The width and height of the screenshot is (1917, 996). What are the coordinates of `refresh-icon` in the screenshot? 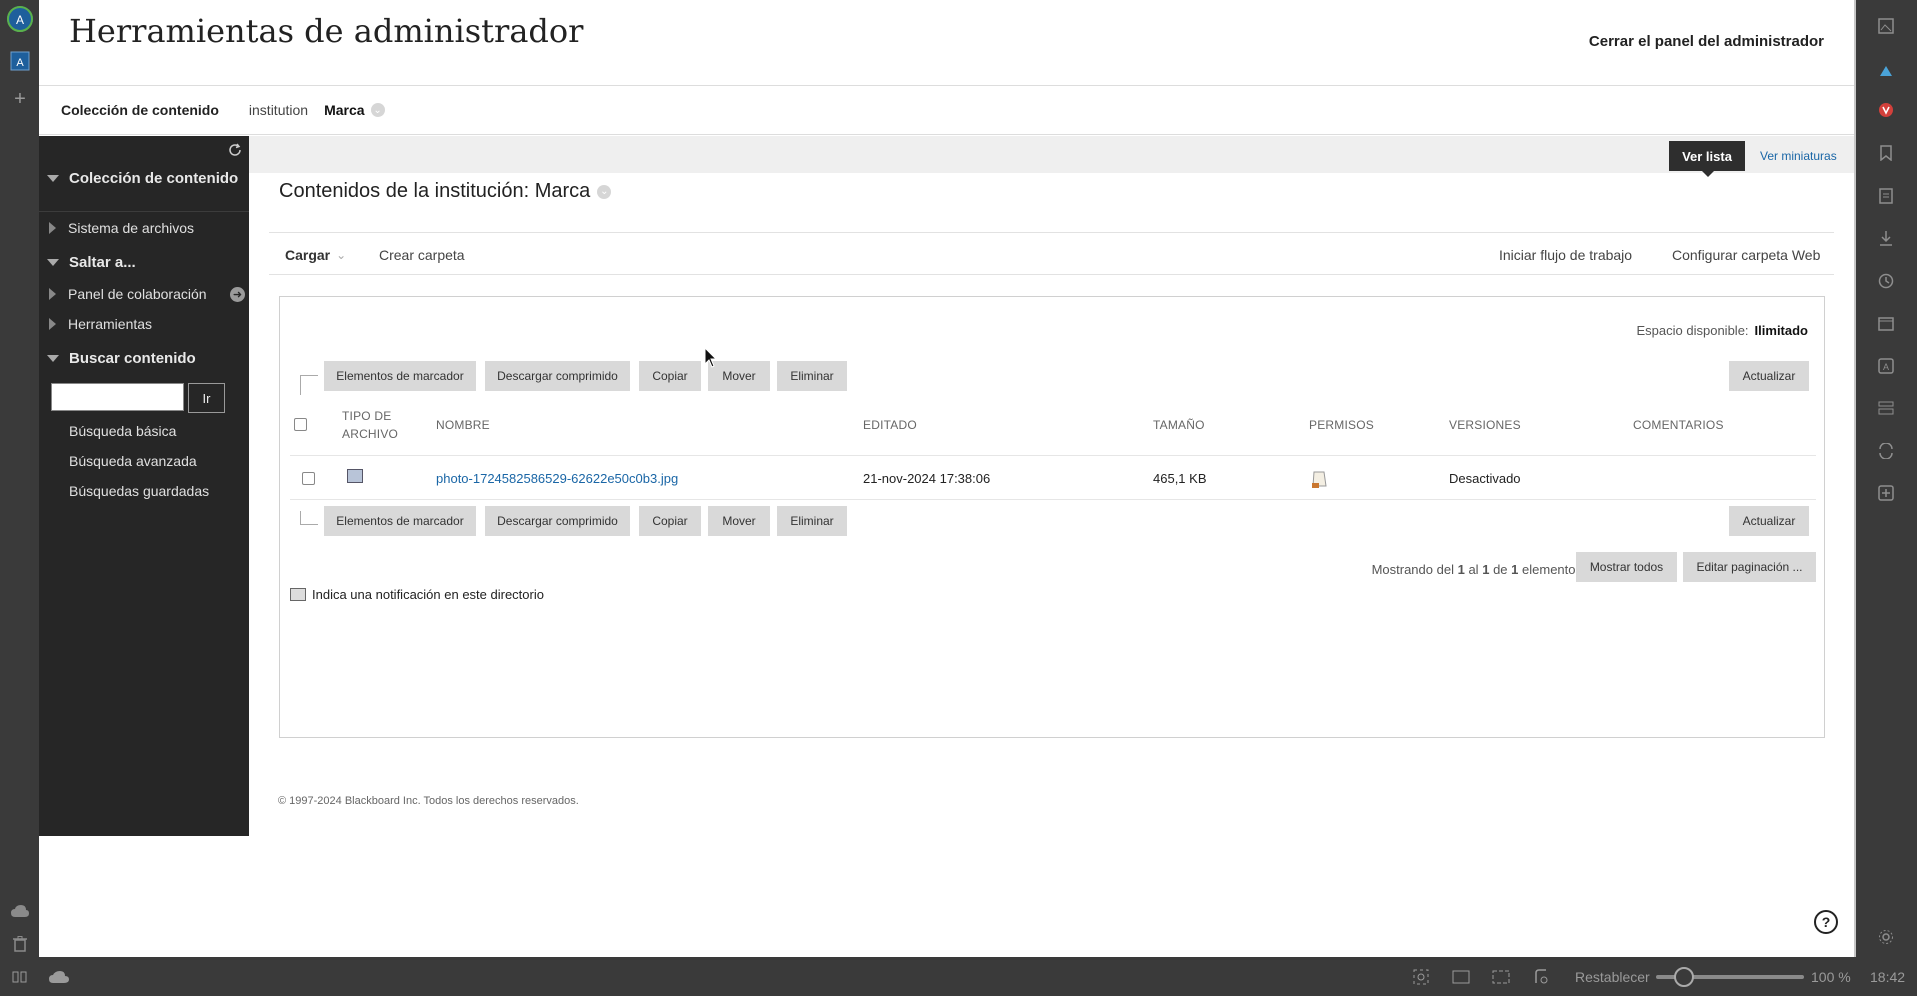 It's located at (235, 150).